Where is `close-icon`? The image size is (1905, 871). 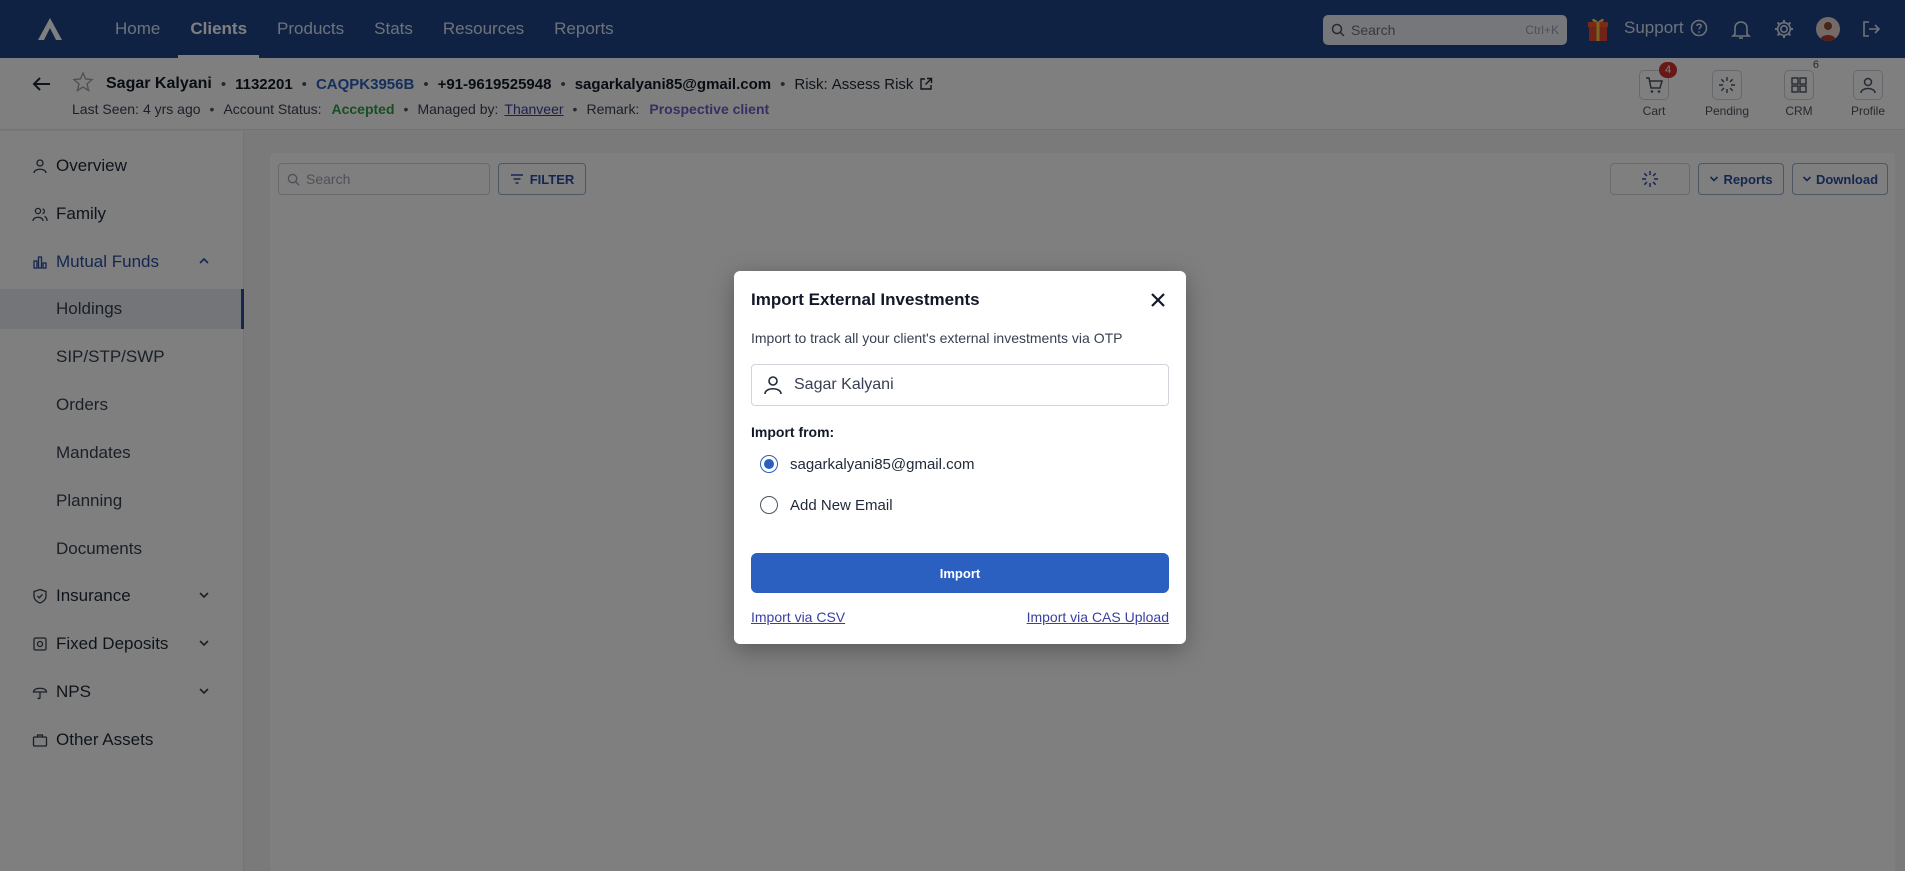
close-icon is located at coordinates (1158, 300).